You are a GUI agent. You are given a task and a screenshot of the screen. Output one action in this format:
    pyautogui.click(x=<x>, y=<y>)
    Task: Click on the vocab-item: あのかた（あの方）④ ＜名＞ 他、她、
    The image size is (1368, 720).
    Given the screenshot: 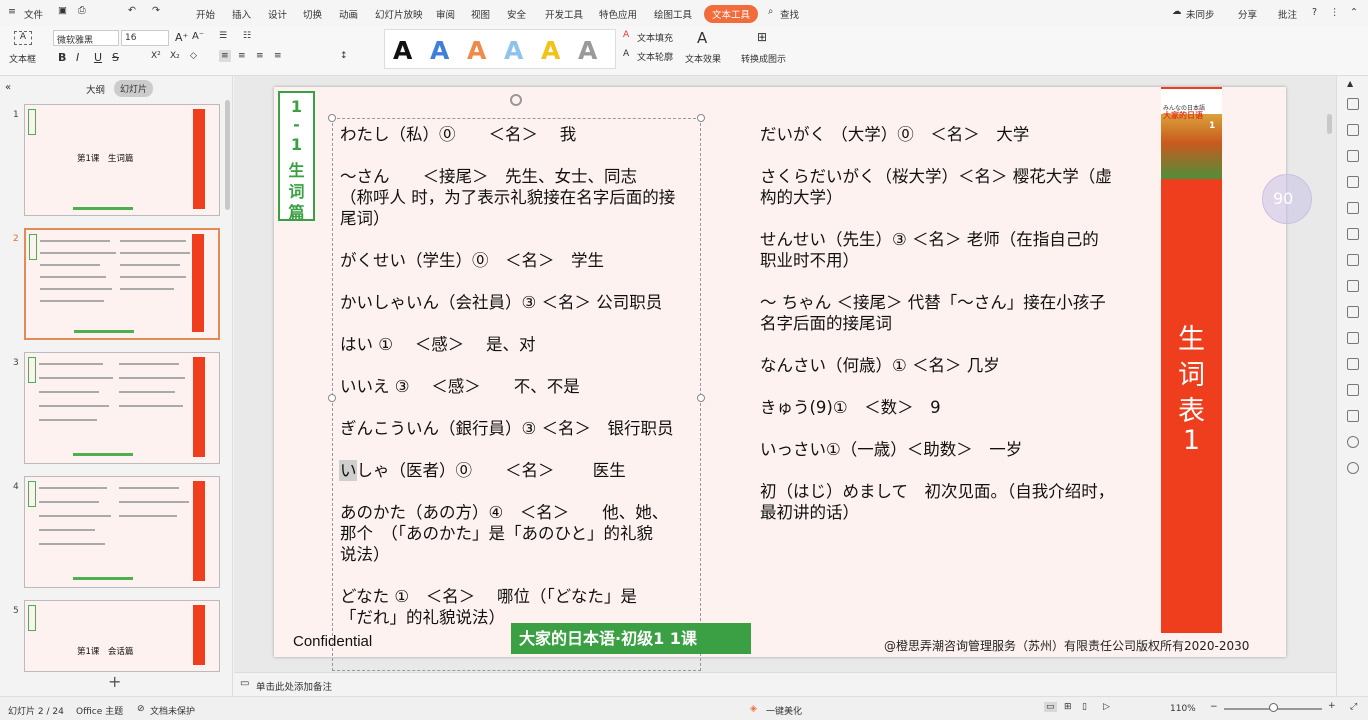 What is the action you would take?
    pyautogui.click(x=504, y=512)
    